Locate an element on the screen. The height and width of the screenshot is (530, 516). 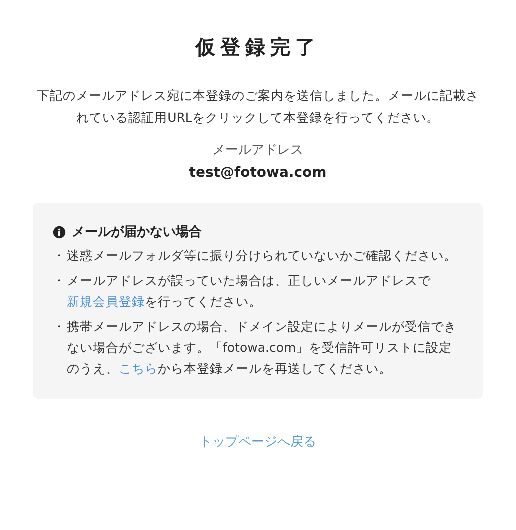
info-icon is located at coordinates (59, 232).